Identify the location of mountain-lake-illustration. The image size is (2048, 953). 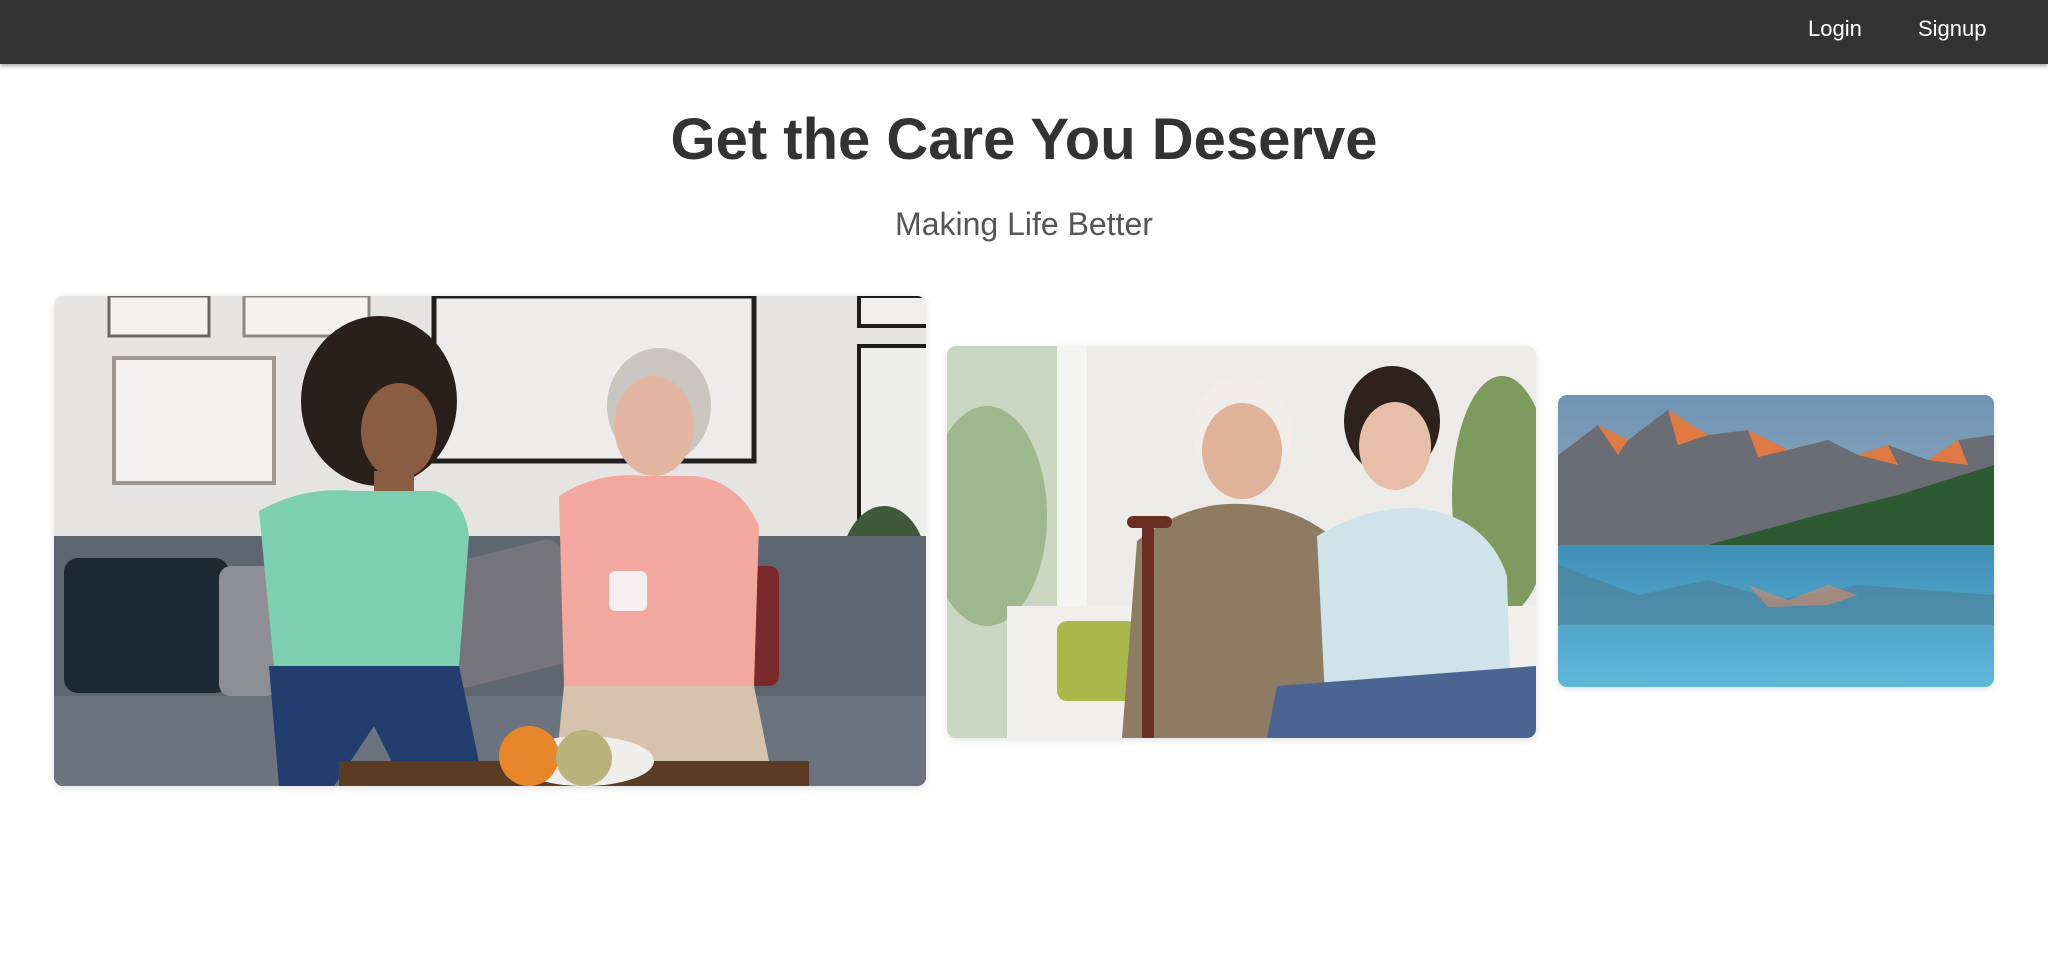
(1776, 541).